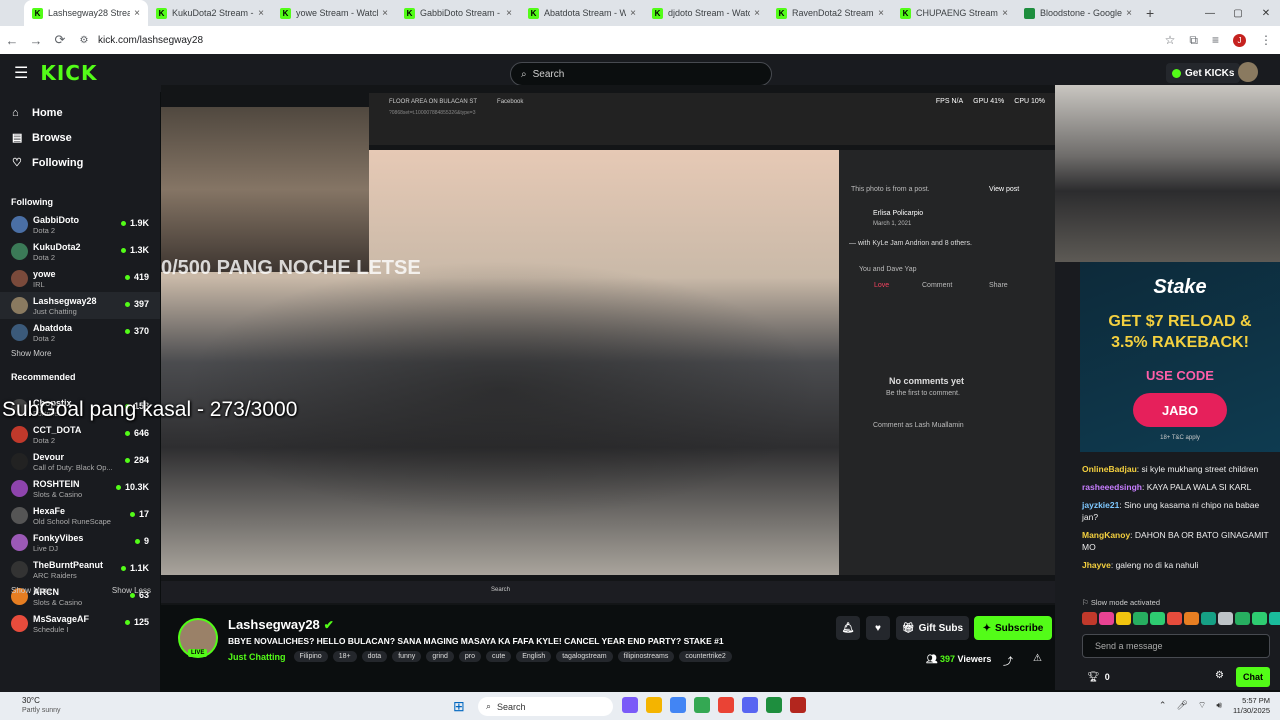 This screenshot has width=1280, height=720. What do you see at coordinates (1193, 40) in the screenshot?
I see `extensions-icon: ⧉` at bounding box center [1193, 40].